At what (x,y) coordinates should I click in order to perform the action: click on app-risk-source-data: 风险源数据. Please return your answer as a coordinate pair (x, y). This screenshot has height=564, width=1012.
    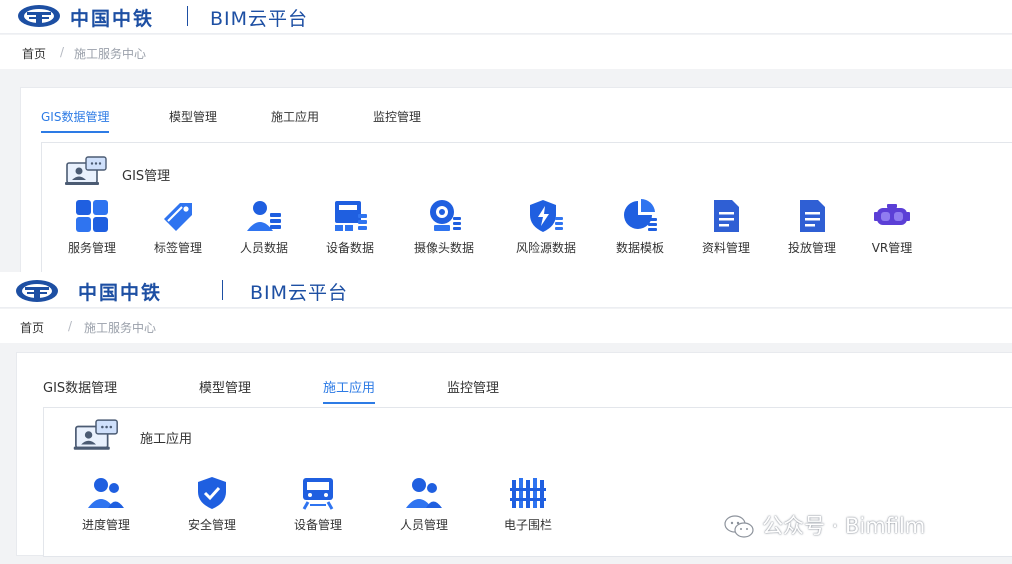
    Looking at the image, I should click on (546, 227).